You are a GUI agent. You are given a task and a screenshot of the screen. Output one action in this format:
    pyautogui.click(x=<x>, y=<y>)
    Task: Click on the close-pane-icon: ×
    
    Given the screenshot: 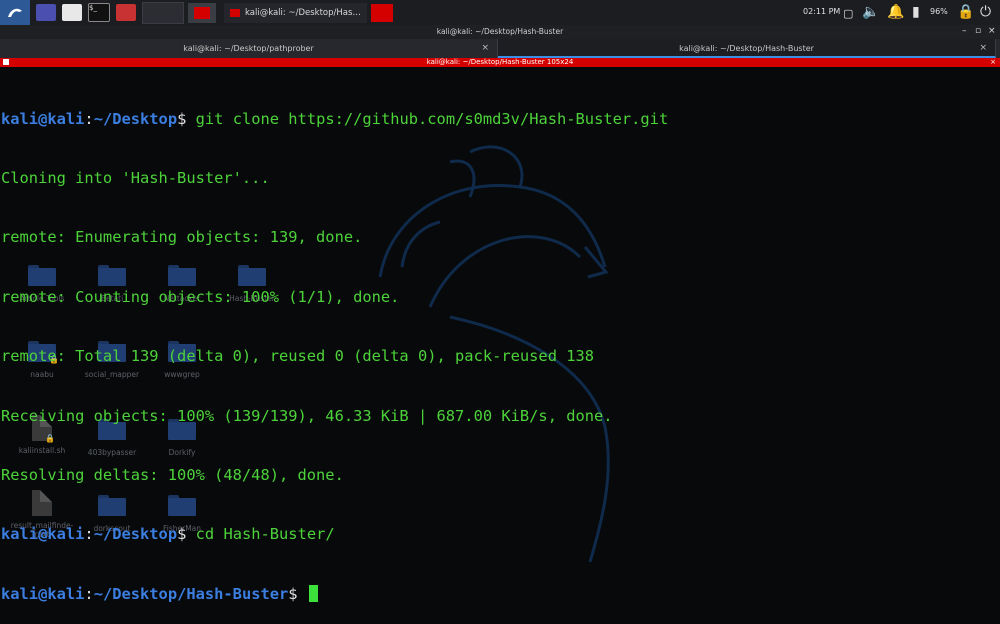 What is the action you would take?
    pyautogui.click(x=993, y=62)
    